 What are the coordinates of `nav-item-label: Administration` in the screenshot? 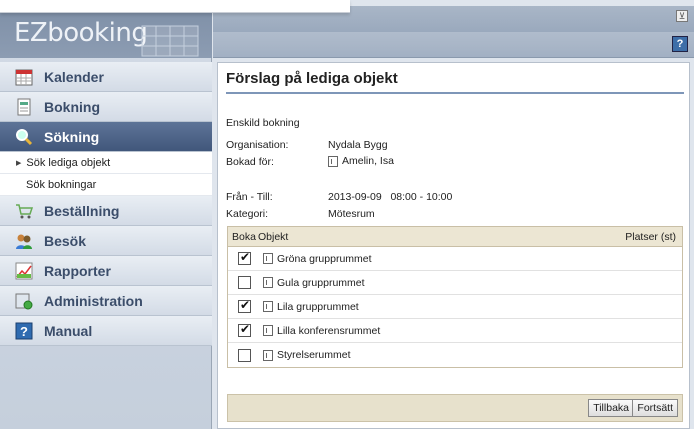 It's located at (93, 300).